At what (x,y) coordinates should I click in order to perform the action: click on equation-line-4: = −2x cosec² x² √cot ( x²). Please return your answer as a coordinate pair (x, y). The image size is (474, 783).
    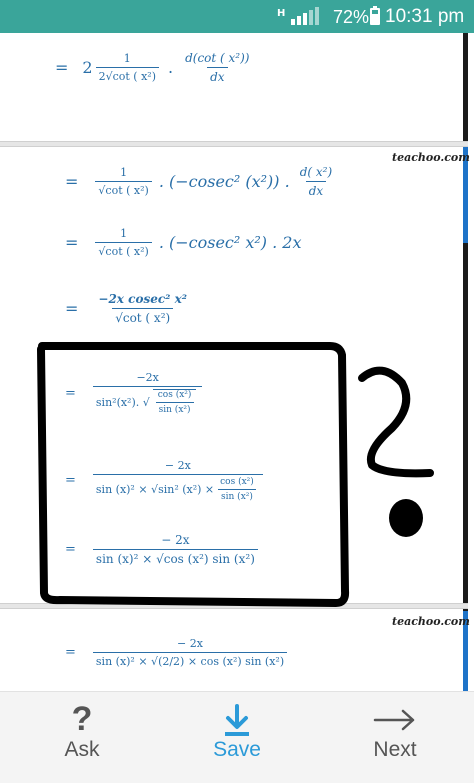
    Looking at the image, I should click on (129, 308).